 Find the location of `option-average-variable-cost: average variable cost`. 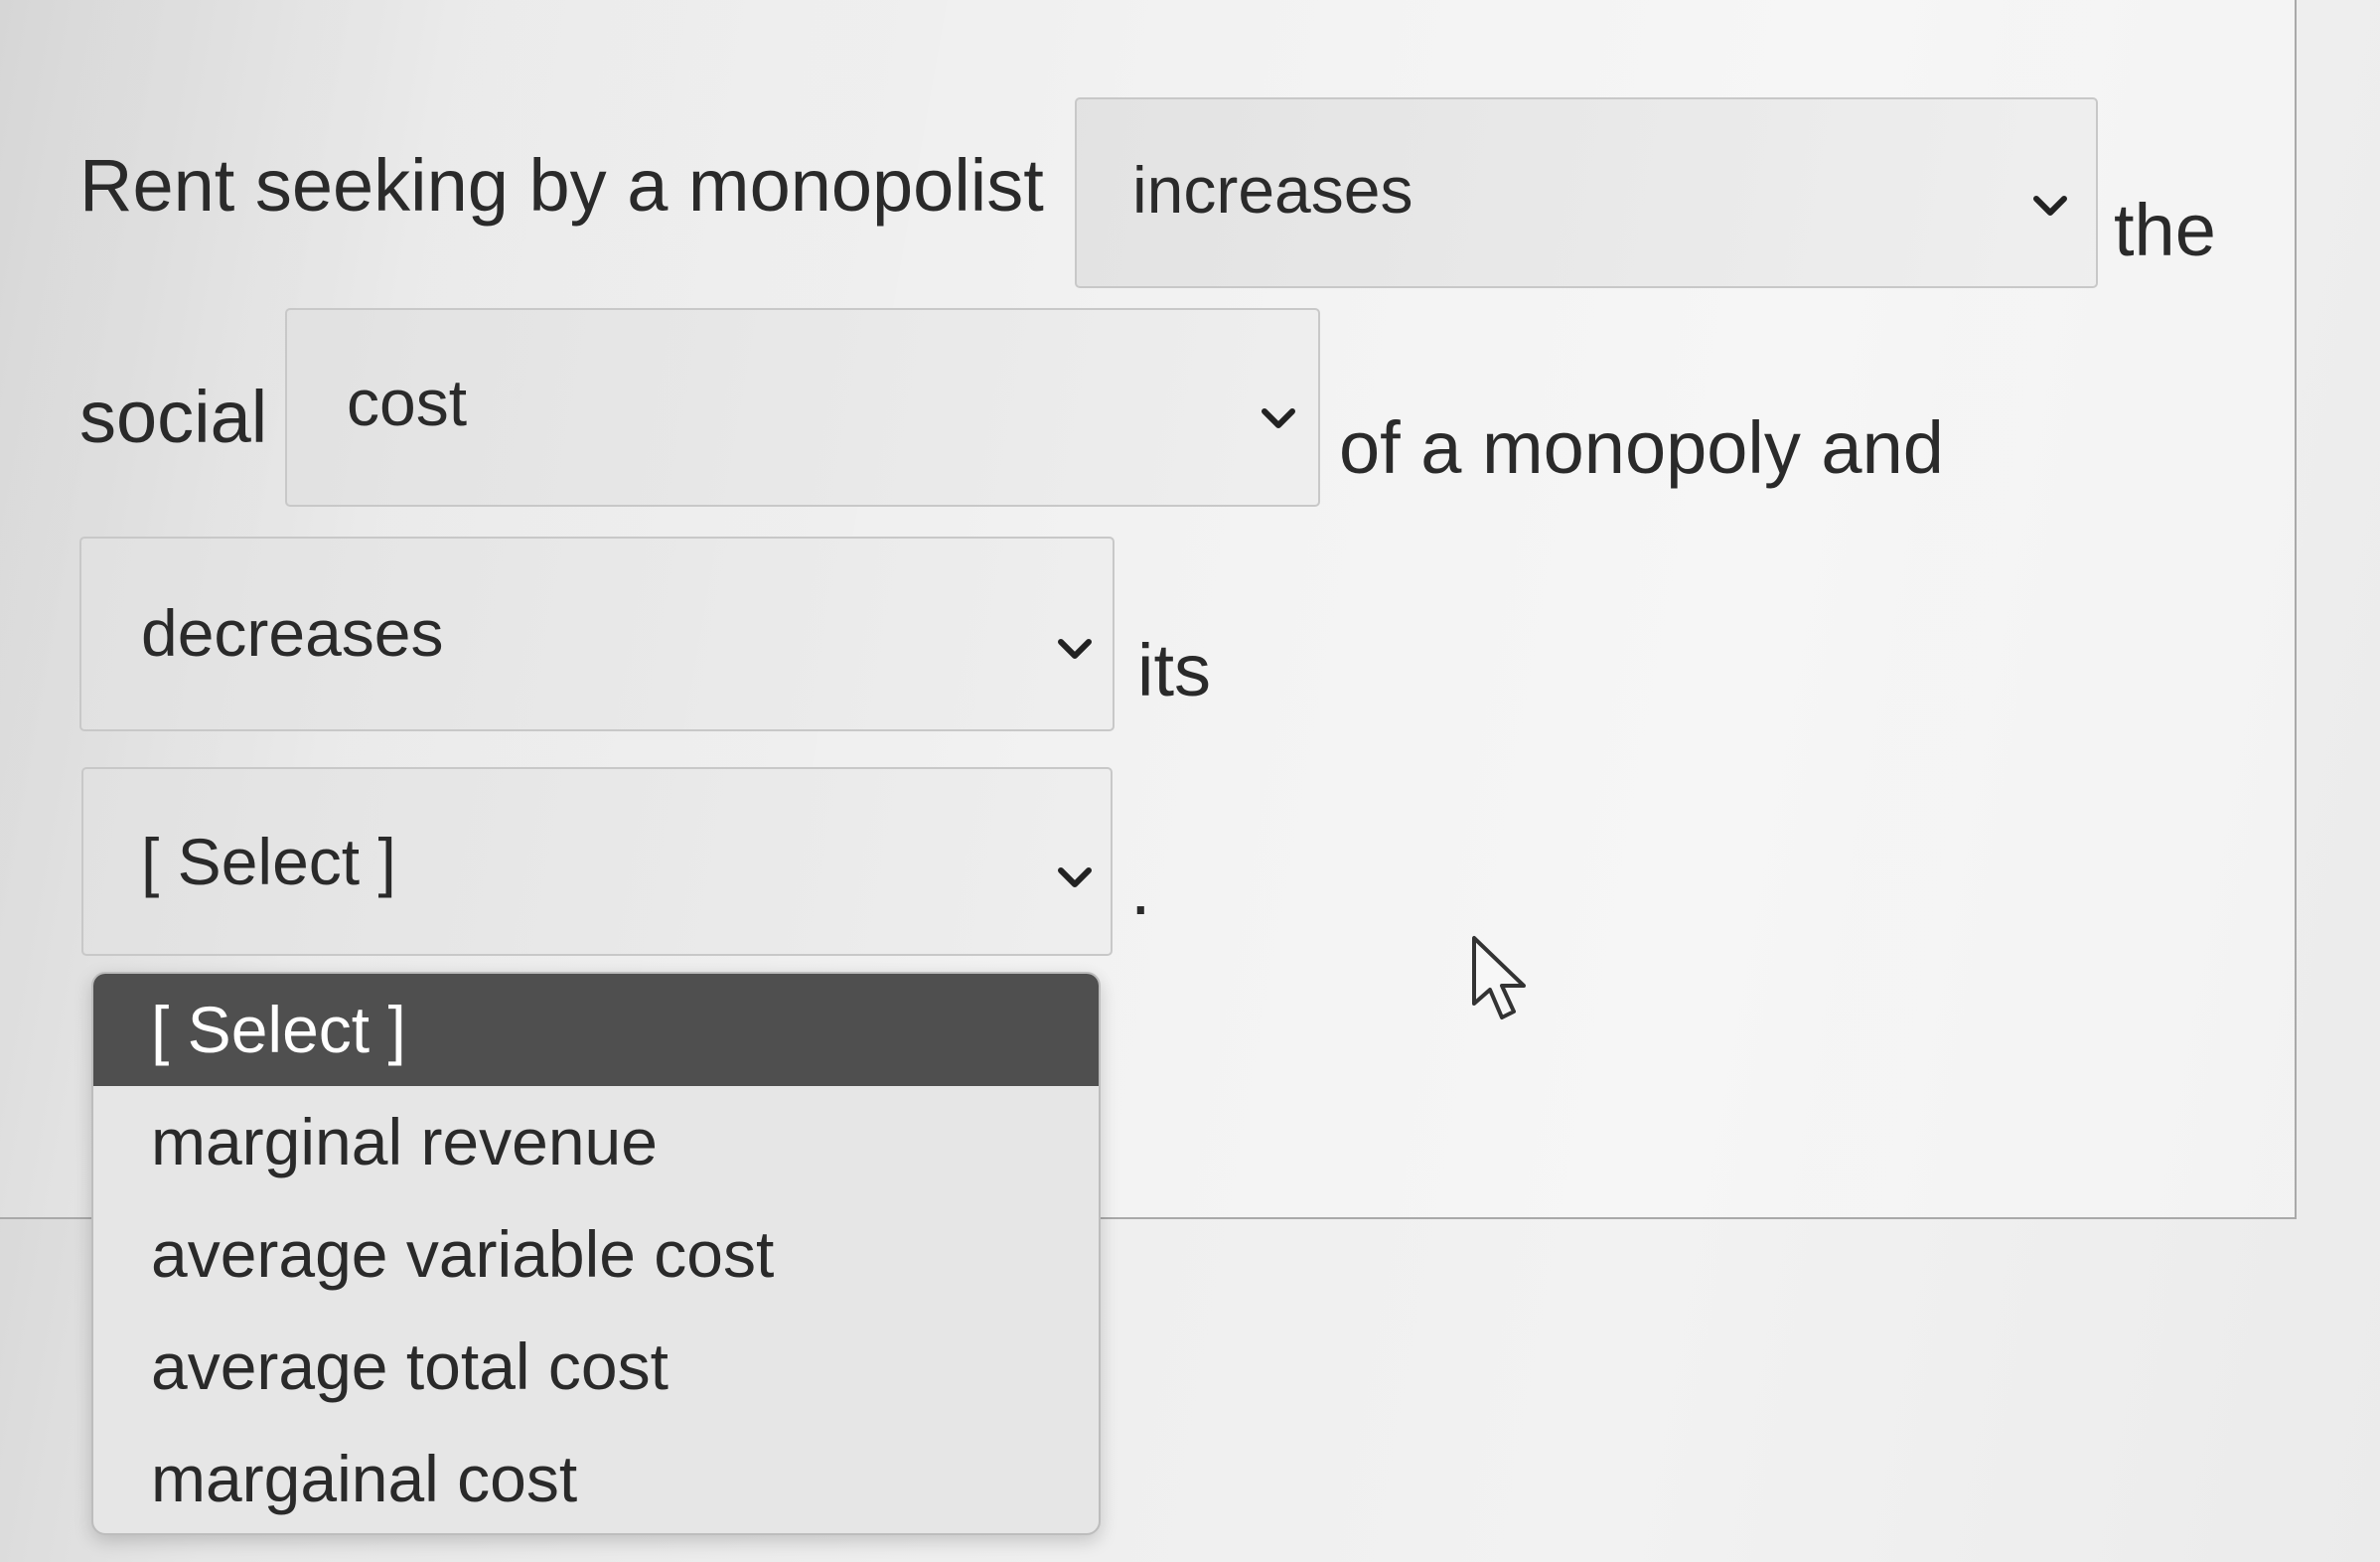

option-average-variable-cost: average variable cost is located at coordinates (596, 1254).